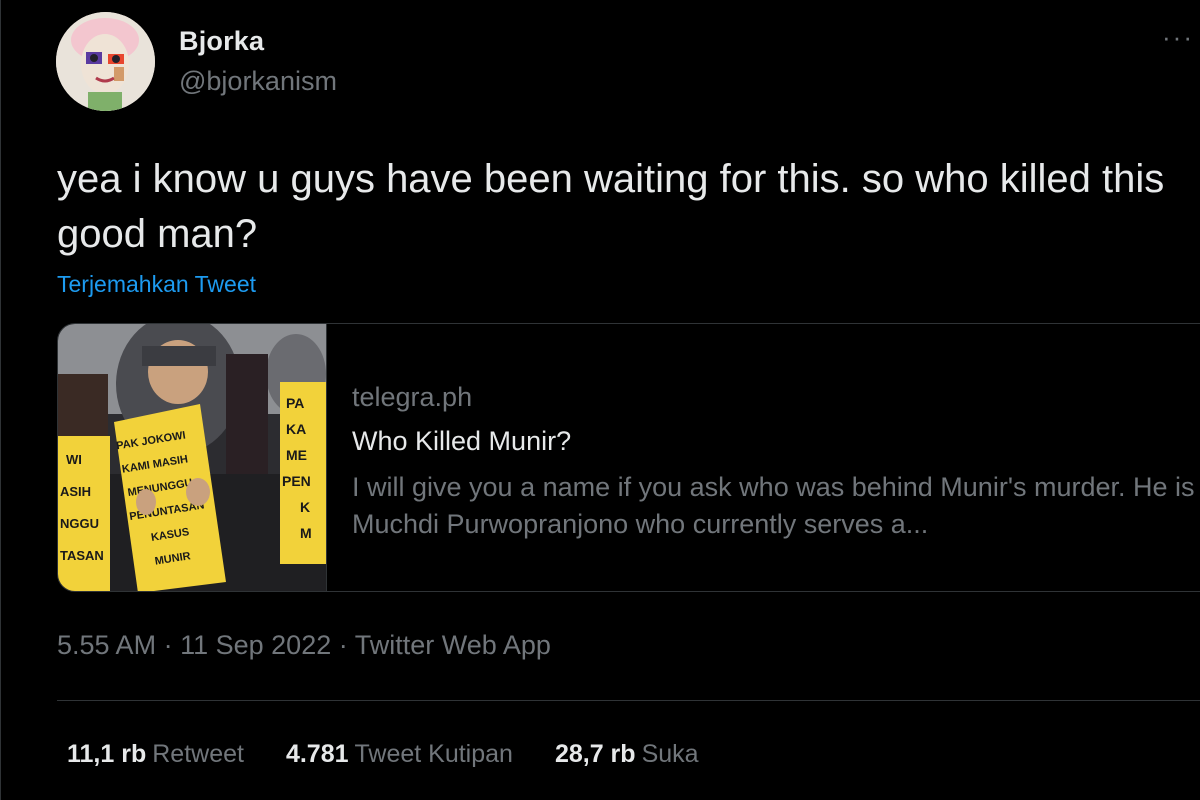 The width and height of the screenshot is (1200, 800). I want to click on retweet-stat: 11,1 rb Retweet, so click(155, 754).